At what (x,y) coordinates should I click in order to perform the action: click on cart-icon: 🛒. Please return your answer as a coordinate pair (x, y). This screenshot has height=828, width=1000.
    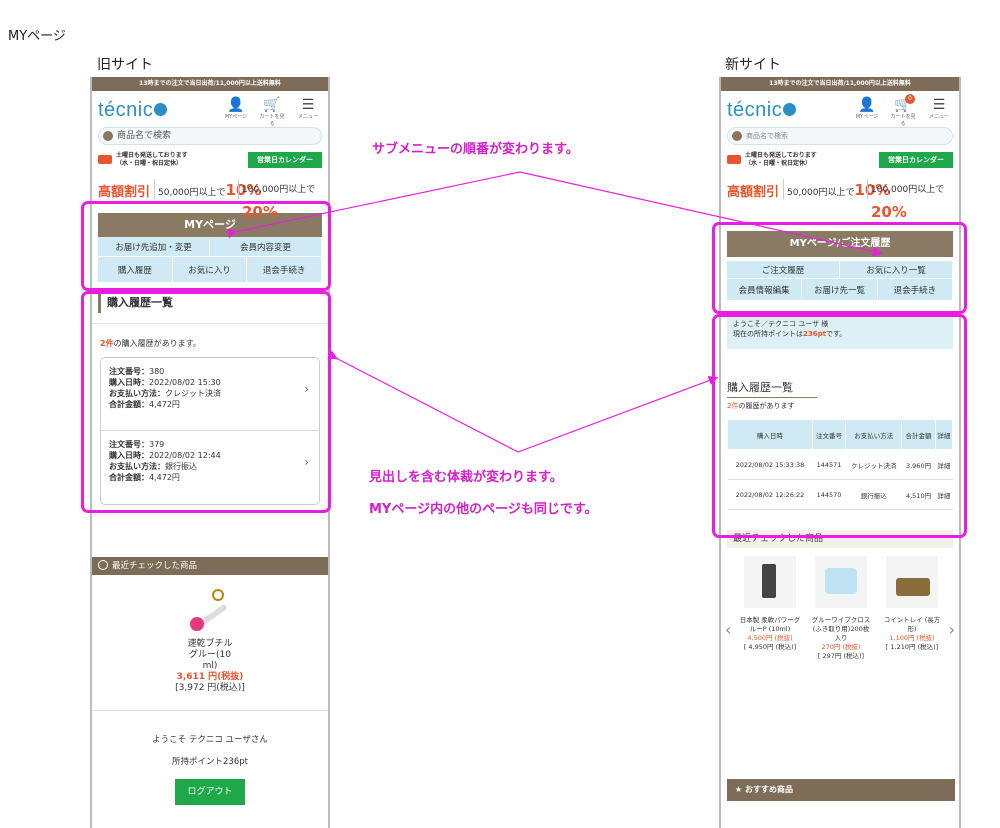
    Looking at the image, I should click on (272, 105).